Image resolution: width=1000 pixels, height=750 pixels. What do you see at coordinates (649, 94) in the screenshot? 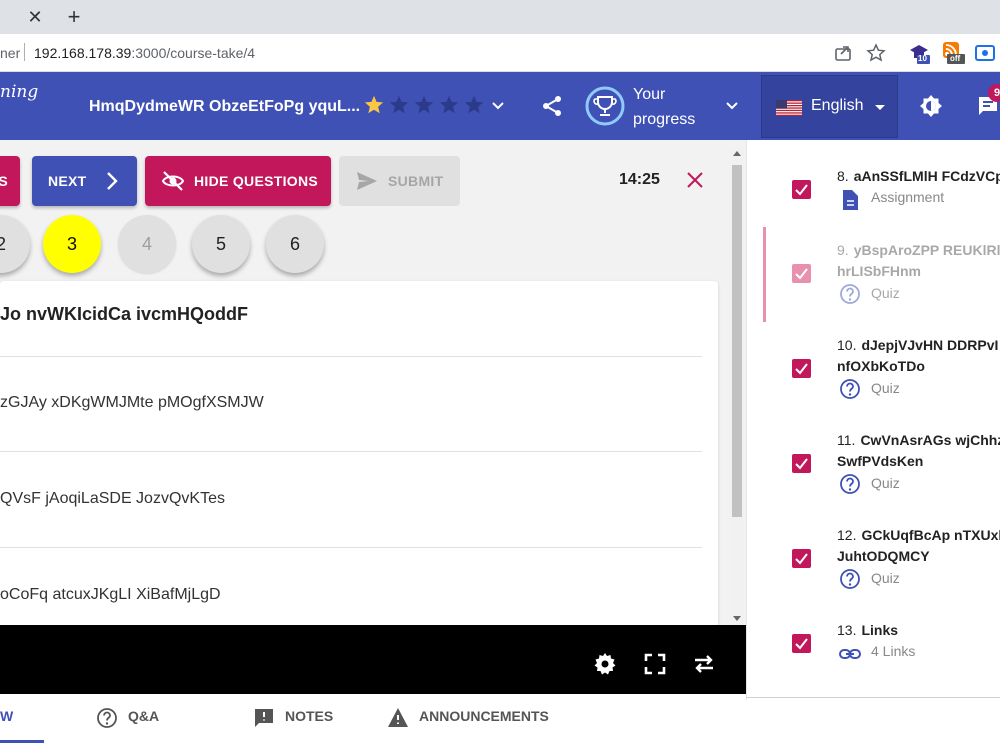
I see `progress-label-line1: Your` at bounding box center [649, 94].